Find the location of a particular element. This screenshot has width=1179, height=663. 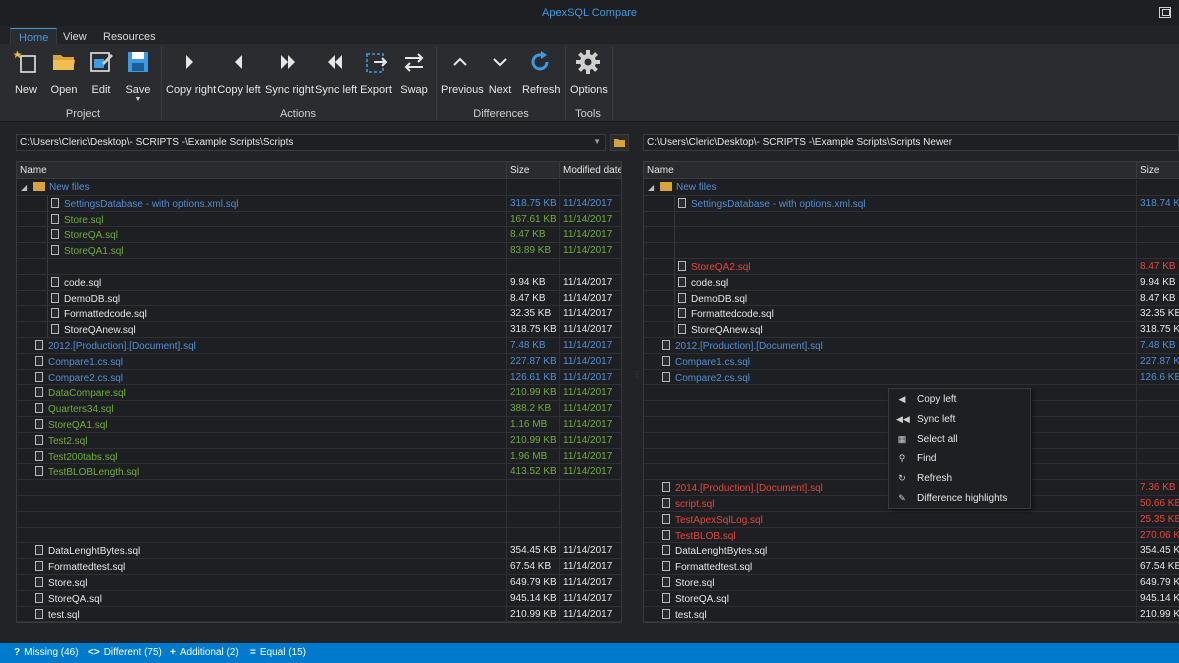

table-row: Formattedcode.sql 32.35 KB 11/14/2017 is located at coordinates (319, 314).